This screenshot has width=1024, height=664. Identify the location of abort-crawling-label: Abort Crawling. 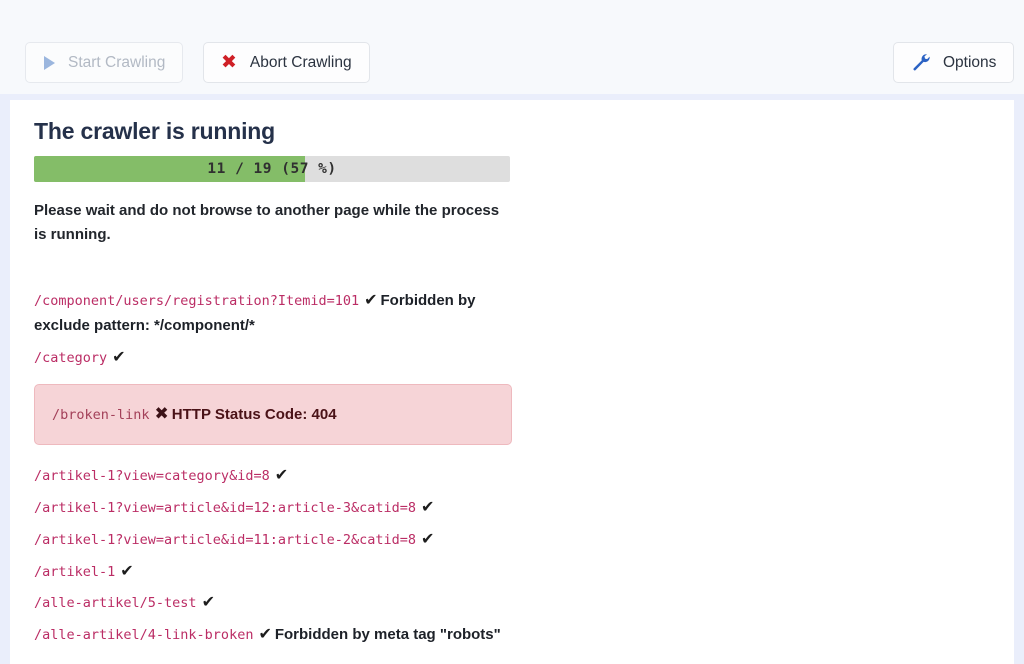
(300, 62).